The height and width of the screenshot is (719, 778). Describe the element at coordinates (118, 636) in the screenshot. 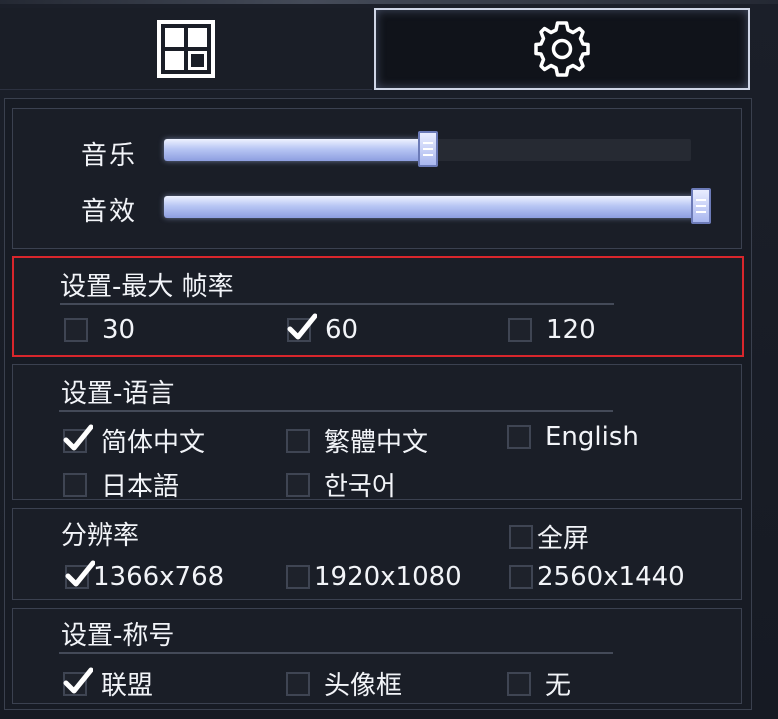

I see `title-badge-title: 设置-称号` at that location.